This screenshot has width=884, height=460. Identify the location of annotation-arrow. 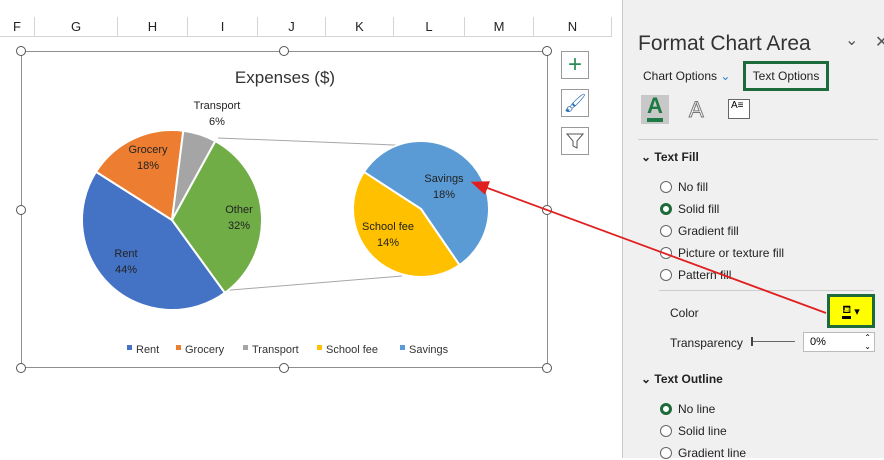
(648, 247).